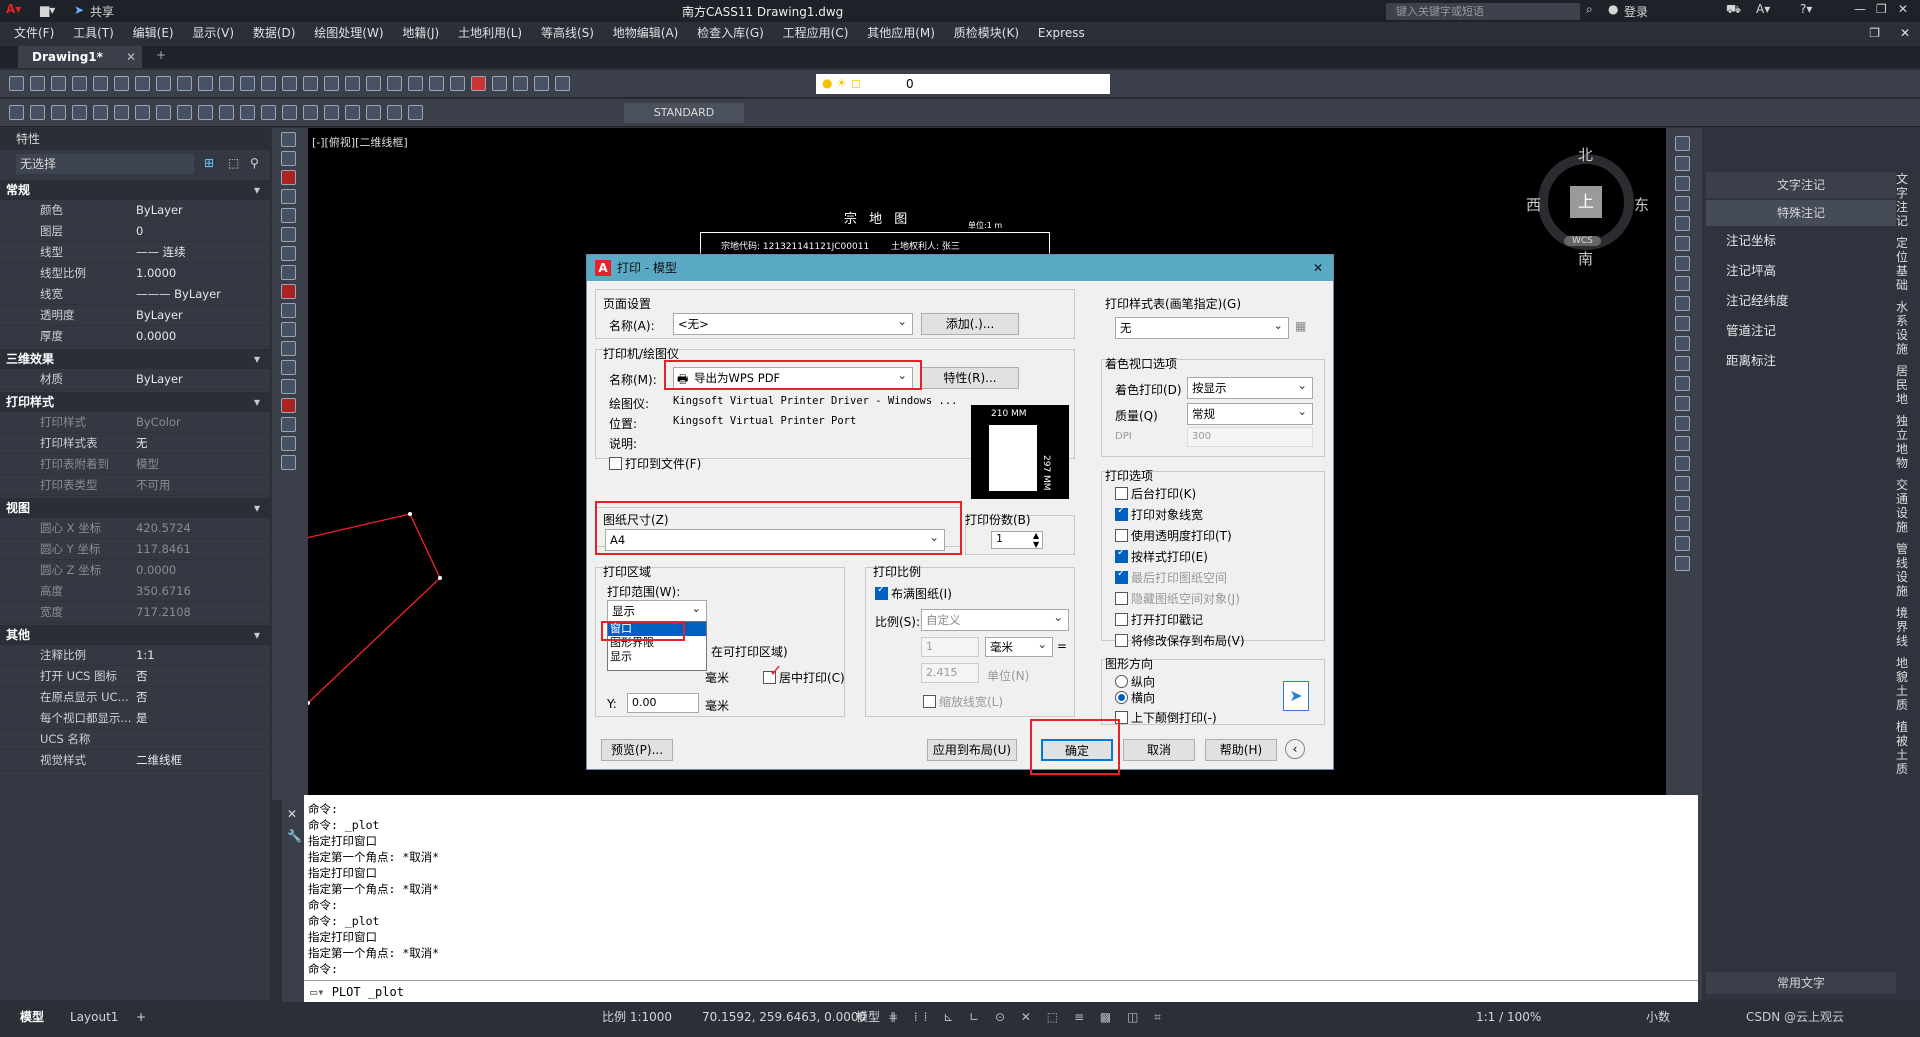 This screenshot has height=1037, width=1920. I want to click on y-offset-input: 0.00, so click(663, 703).